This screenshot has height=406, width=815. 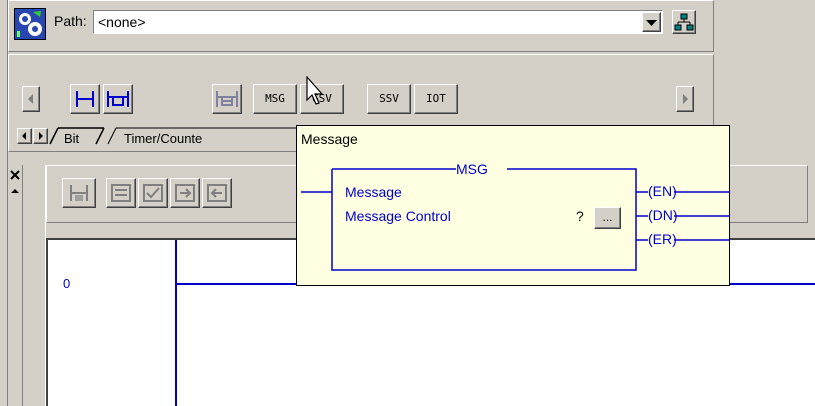 What do you see at coordinates (163, 138) in the screenshot?
I see `tab-timer-counter: Timer/Counte` at bounding box center [163, 138].